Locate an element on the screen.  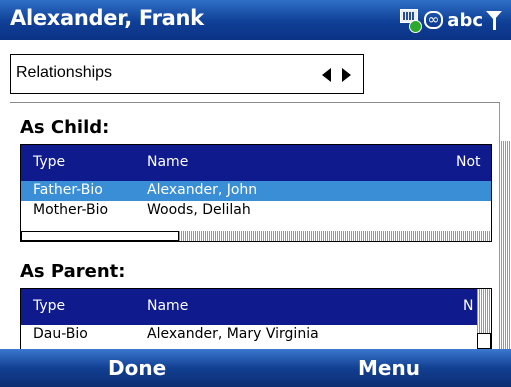
relationship-picker: Relationships is located at coordinates (187, 74).